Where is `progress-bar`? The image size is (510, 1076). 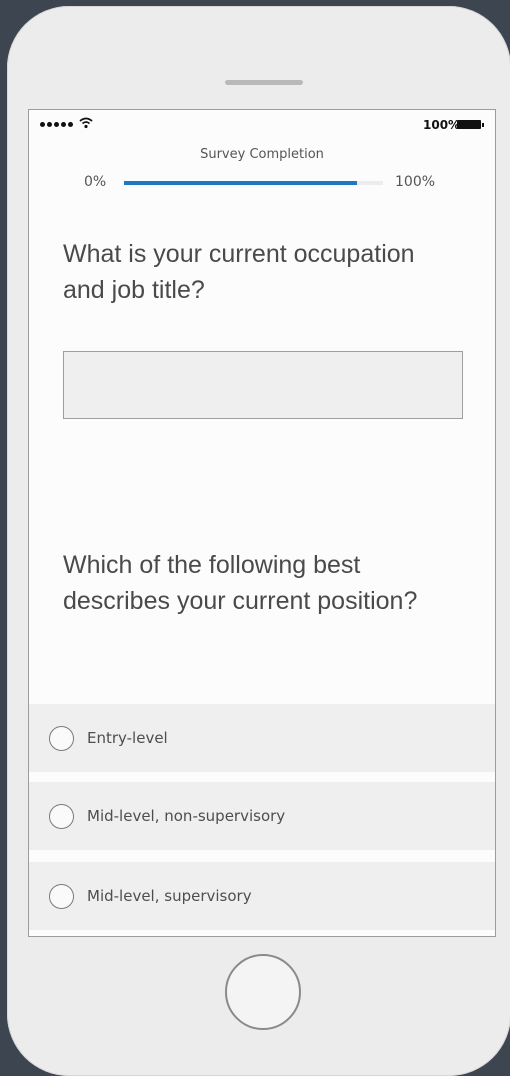 progress-bar is located at coordinates (253, 183).